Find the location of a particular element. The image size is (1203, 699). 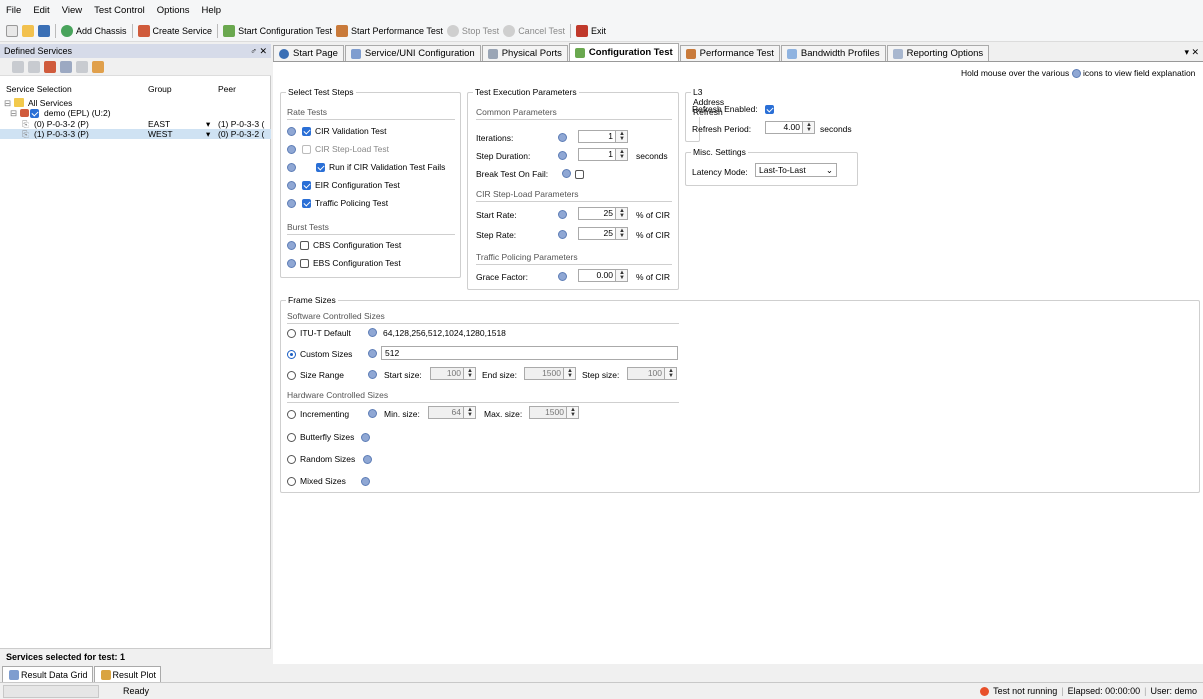

tab-performance-test: Performance Test is located at coordinates (729, 53).